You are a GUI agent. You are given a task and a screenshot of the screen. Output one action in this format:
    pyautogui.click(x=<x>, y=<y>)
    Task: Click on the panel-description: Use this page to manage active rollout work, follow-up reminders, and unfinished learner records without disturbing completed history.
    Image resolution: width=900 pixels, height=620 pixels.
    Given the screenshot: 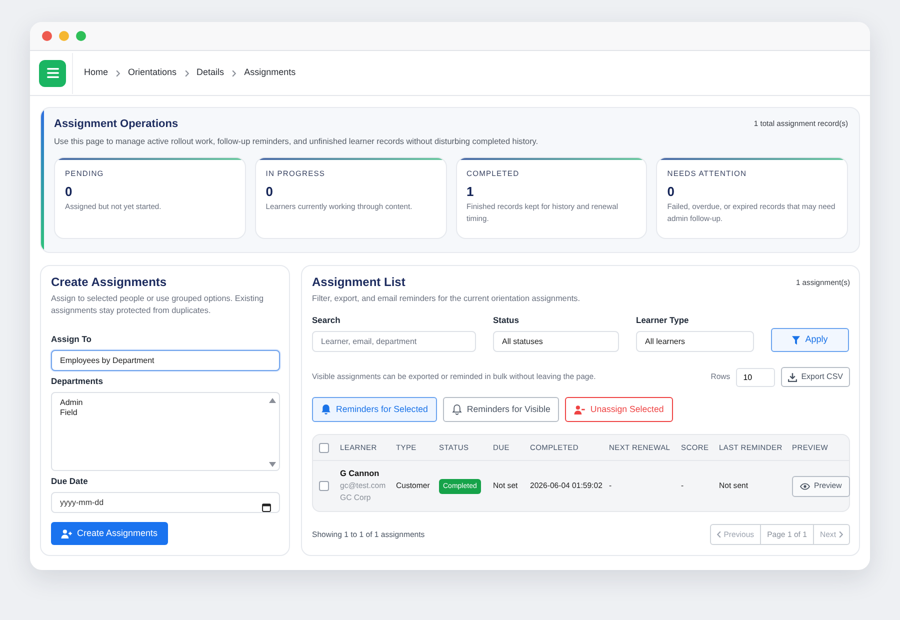 What is the action you would take?
    pyautogui.click(x=297, y=141)
    